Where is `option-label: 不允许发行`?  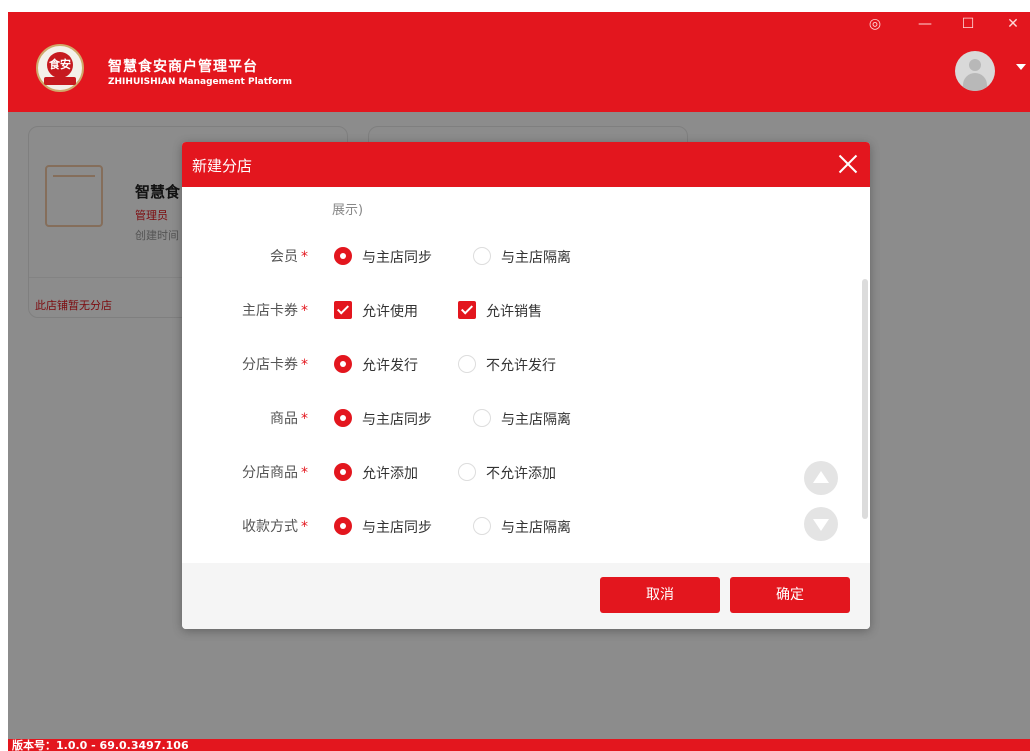 option-label: 不允许发行 is located at coordinates (521, 366).